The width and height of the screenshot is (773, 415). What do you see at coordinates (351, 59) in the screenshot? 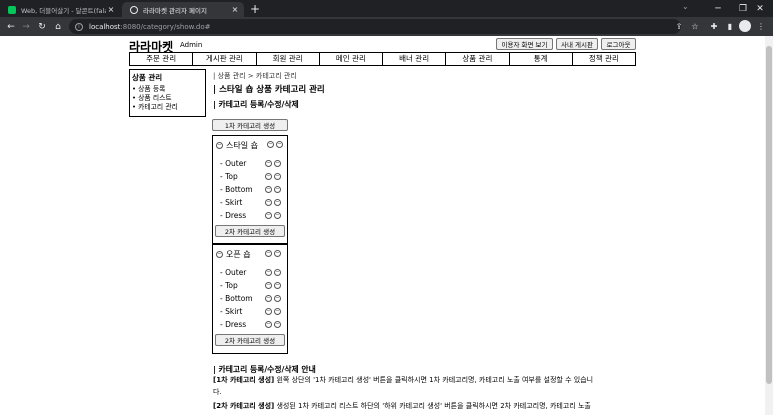
I see `menu-item-main: 메인 관리` at bounding box center [351, 59].